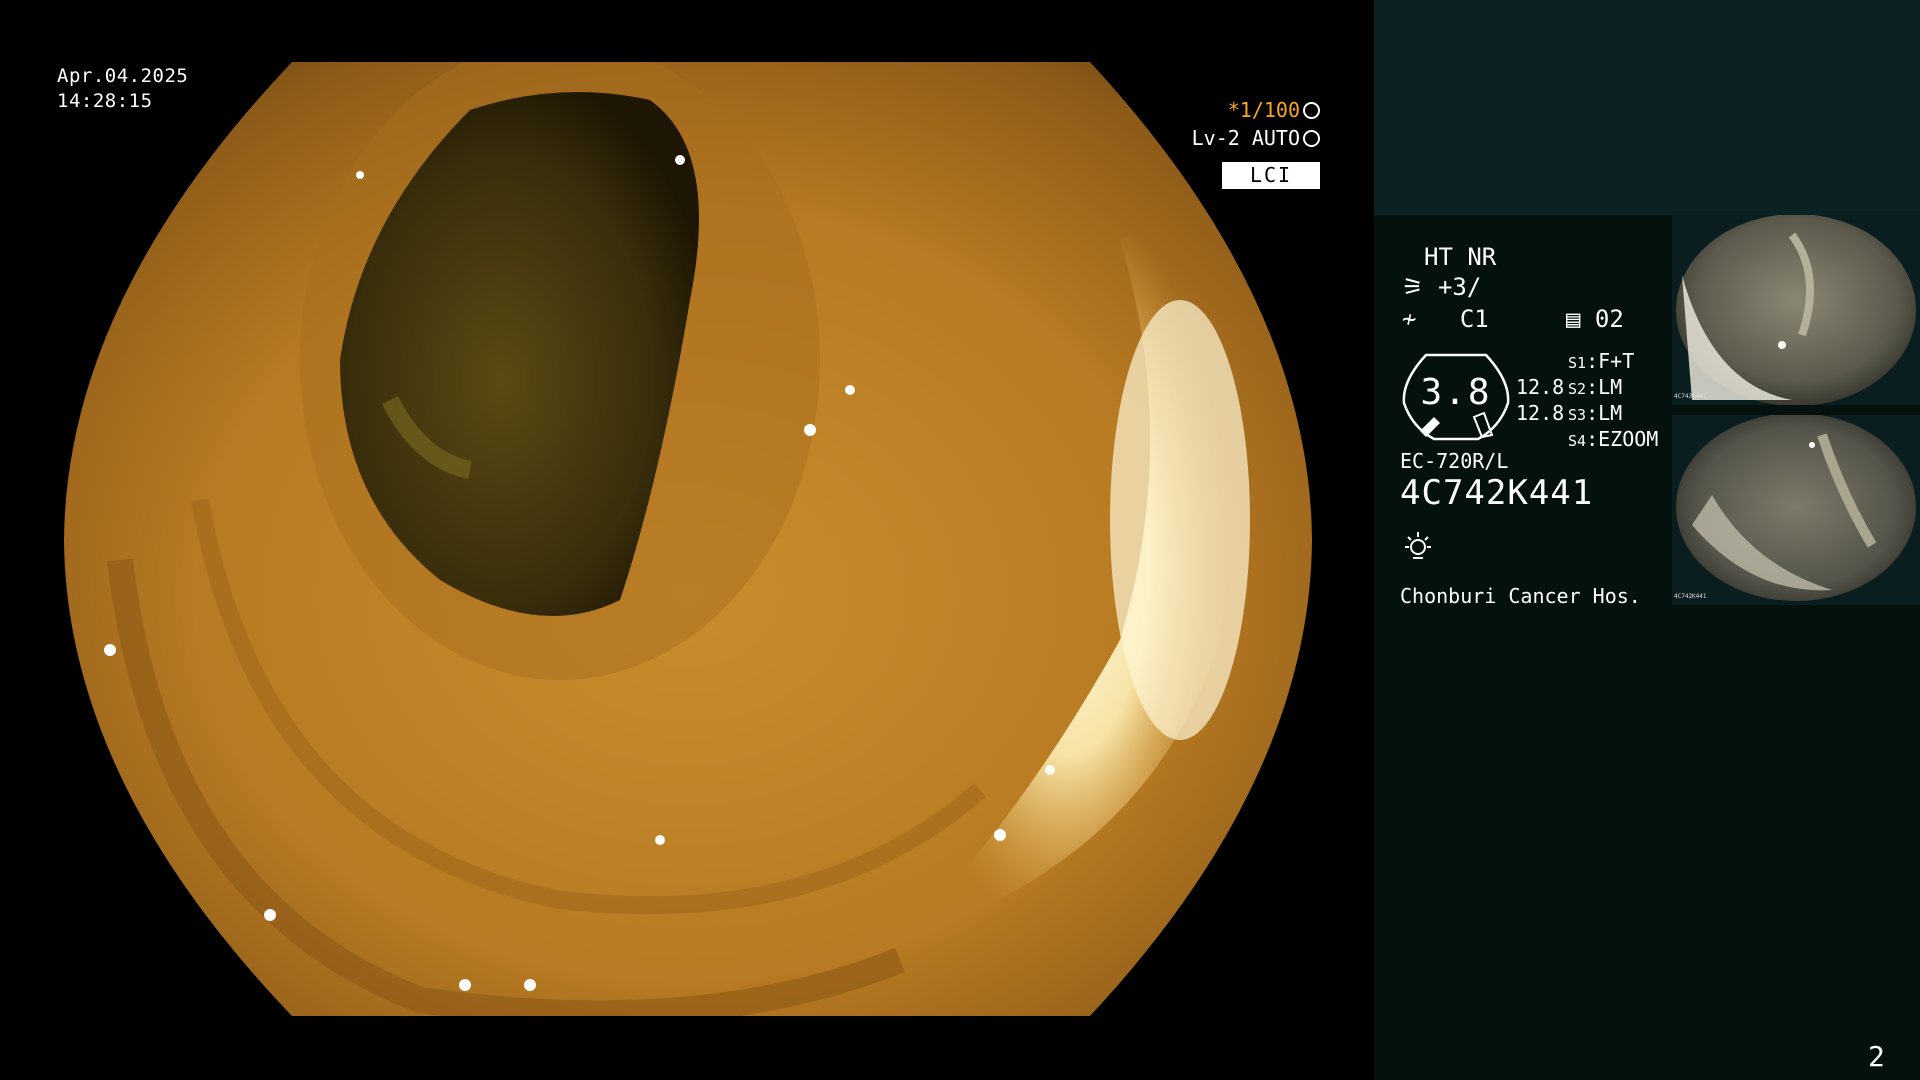 The height and width of the screenshot is (1080, 1920). I want to click on shutter-icon, so click(1311, 110).